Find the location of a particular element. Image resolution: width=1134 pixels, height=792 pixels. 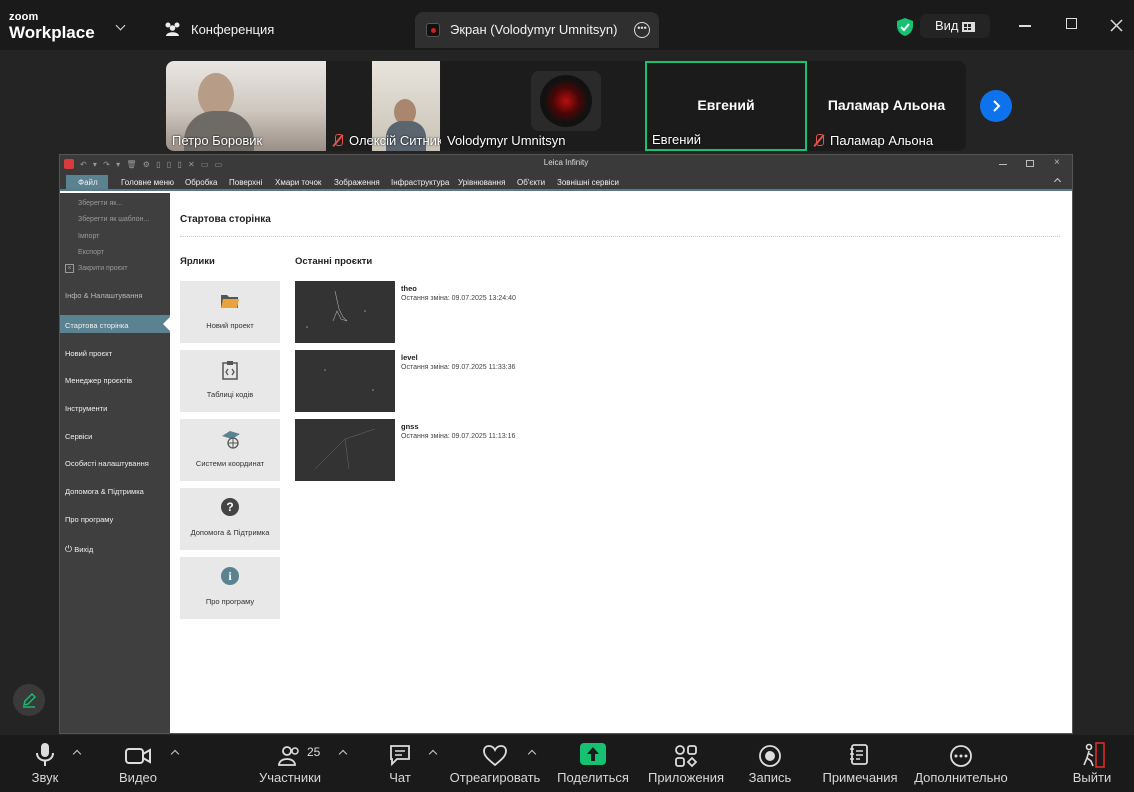

participant-tile: Олексій Ситник is located at coordinates (383, 106).